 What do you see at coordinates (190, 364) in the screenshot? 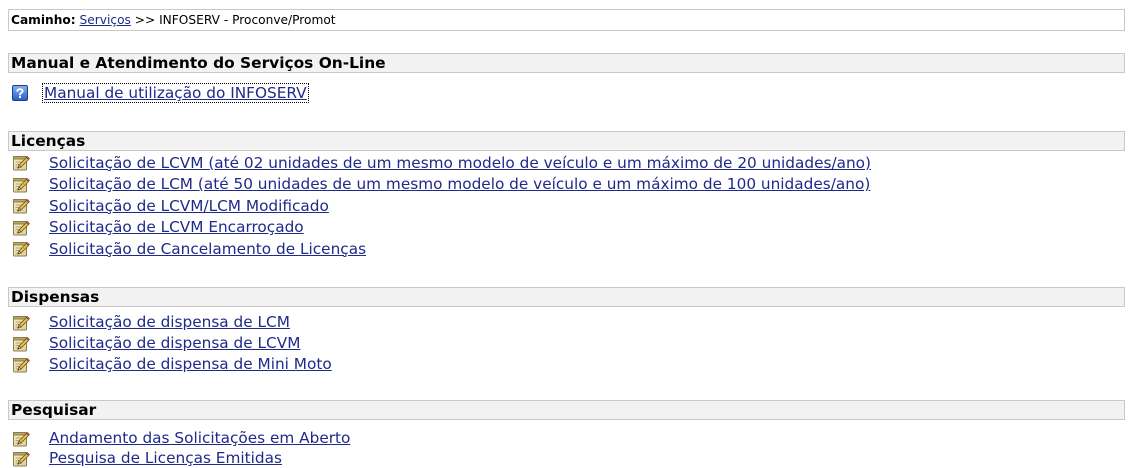
I see `link-dispensa-mini-moto: Solicitação de dispensa de Mini Moto` at bounding box center [190, 364].